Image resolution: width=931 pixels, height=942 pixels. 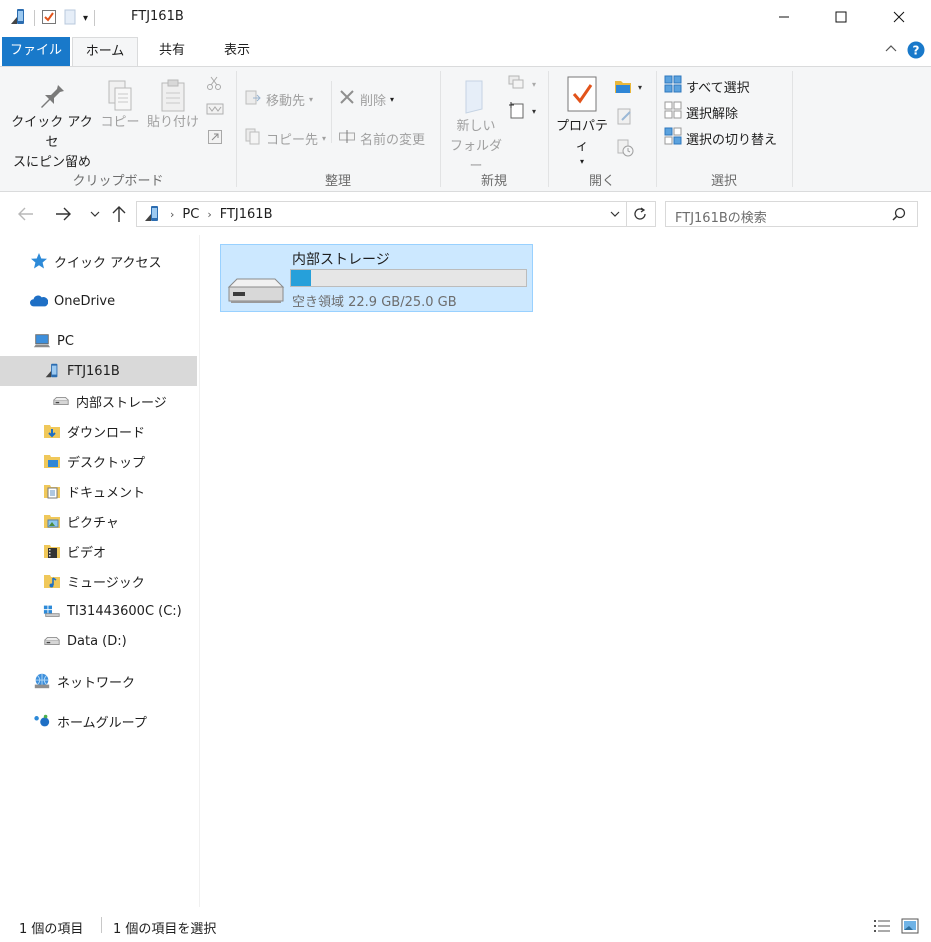 What do you see at coordinates (582, 96) in the screenshot?
I see `properties-big-icon` at bounding box center [582, 96].